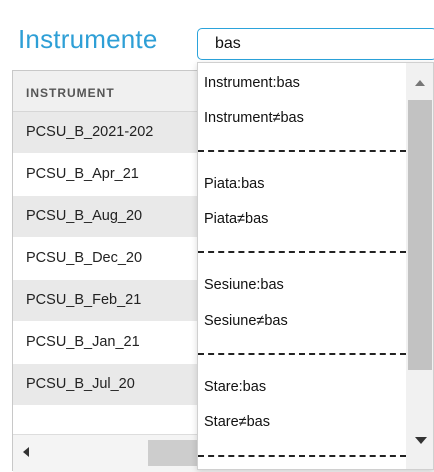 Image resolution: width=434 pixels, height=472 pixels. What do you see at coordinates (84, 300) in the screenshot?
I see `table-cell: PCSU_B_Feb_21` at bounding box center [84, 300].